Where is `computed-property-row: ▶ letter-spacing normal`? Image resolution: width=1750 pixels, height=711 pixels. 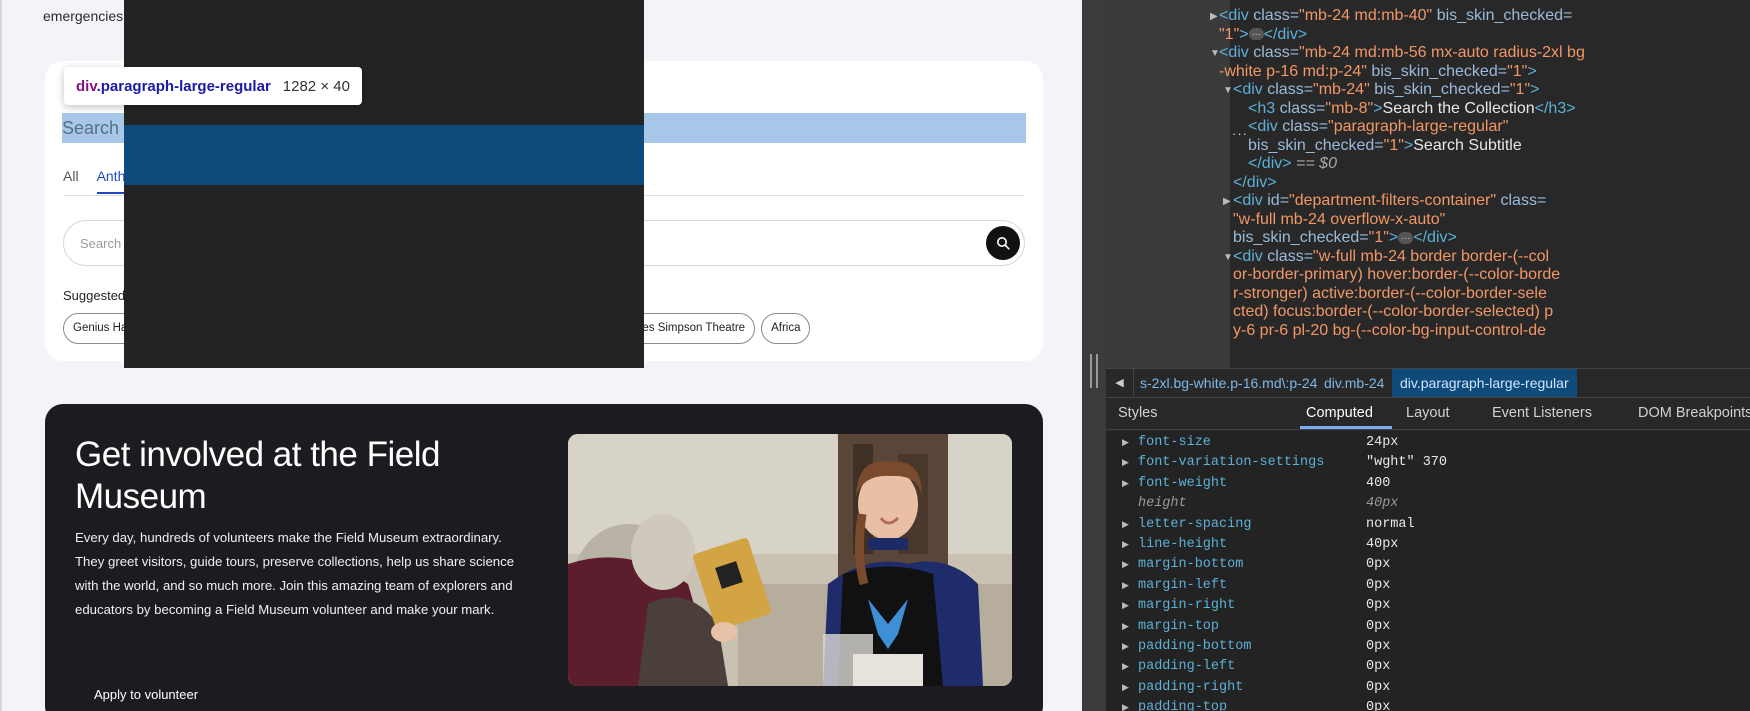 computed-property-row: ▶ letter-spacing normal is located at coordinates (1432, 525).